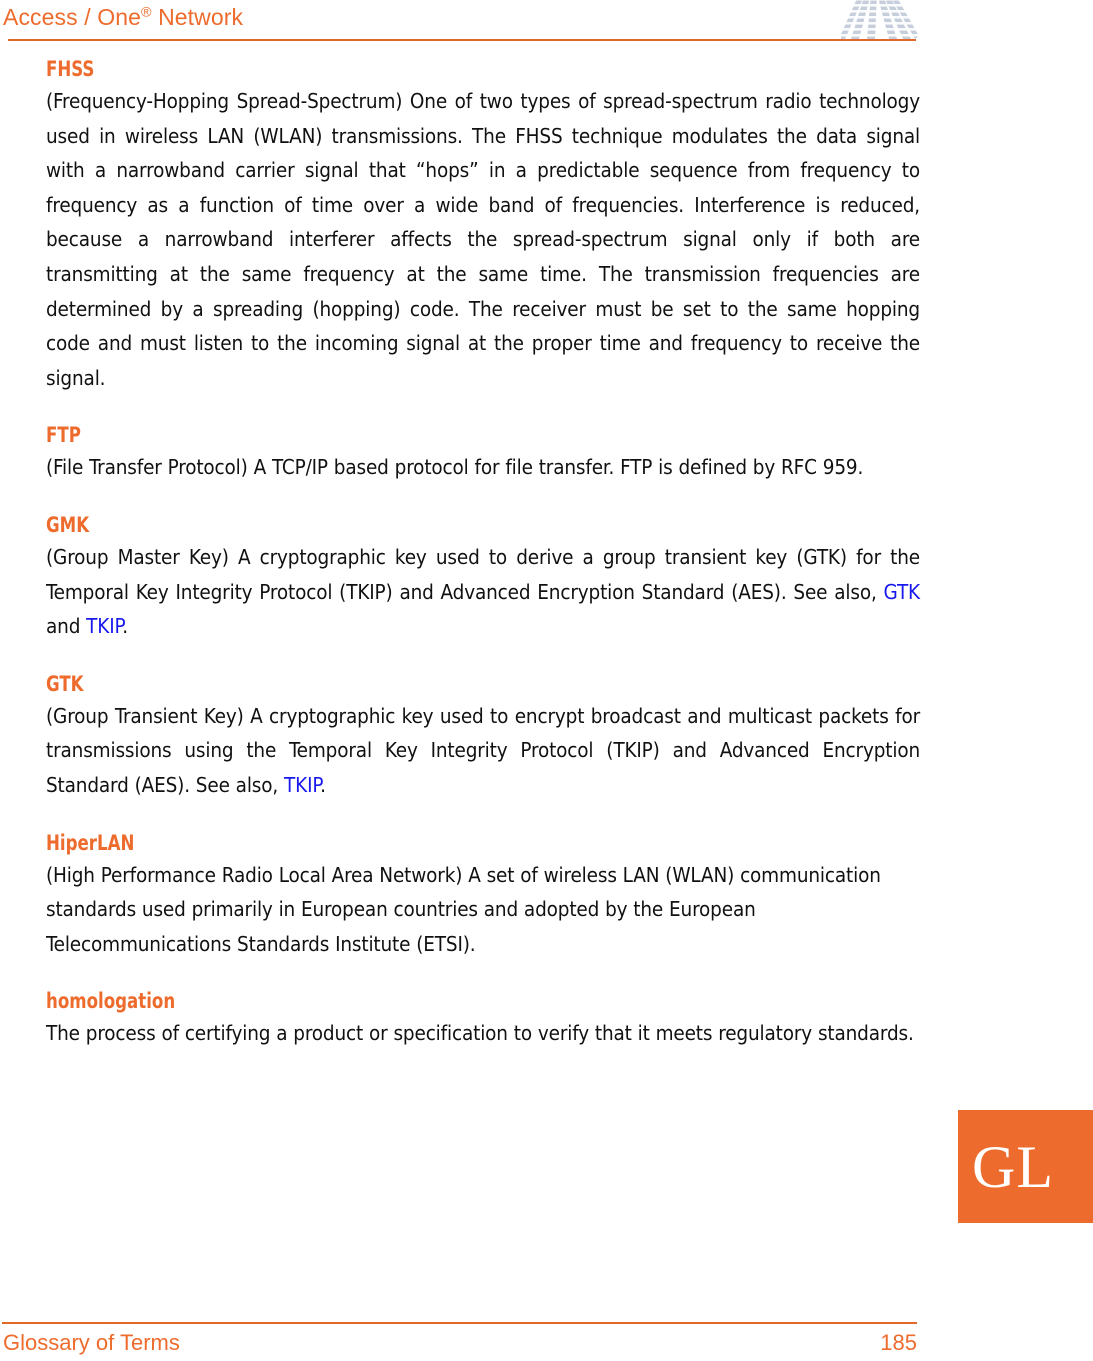 The height and width of the screenshot is (1361, 1093). Describe the element at coordinates (70, 69) in the screenshot. I see `glossary-term-fhss: FHSS` at that location.